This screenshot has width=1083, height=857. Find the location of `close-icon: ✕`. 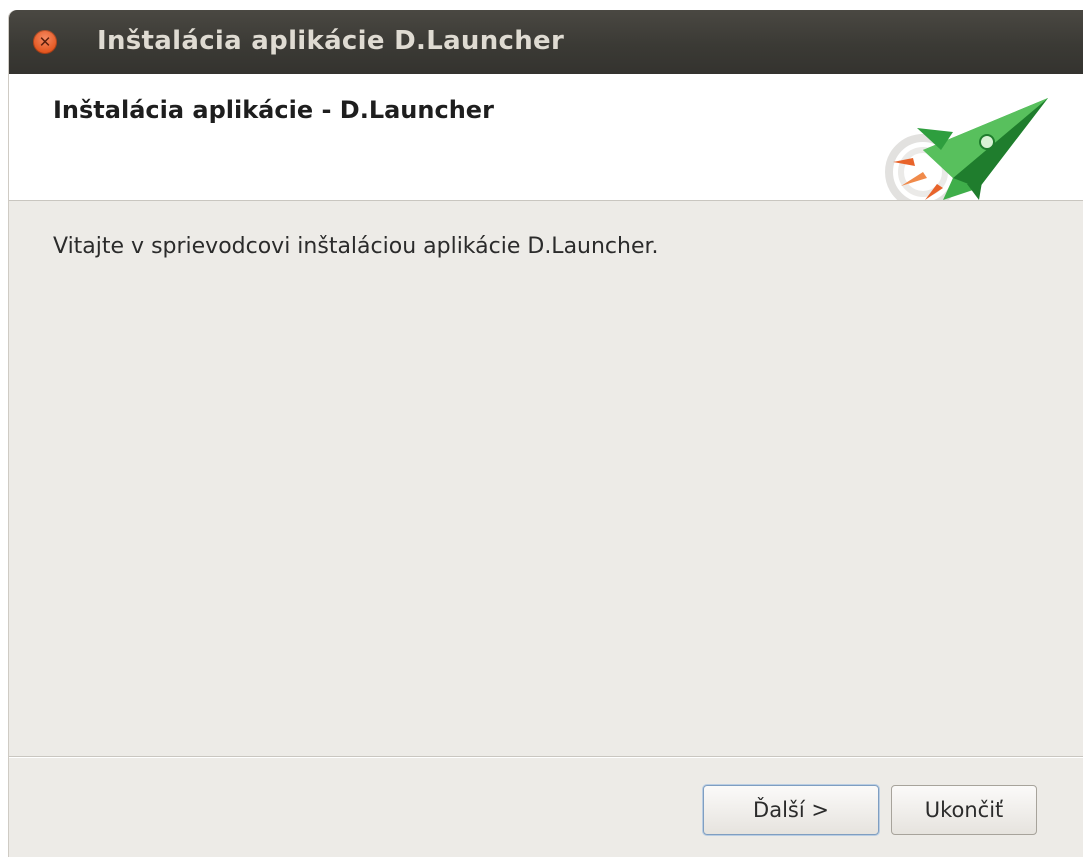

close-icon: ✕ is located at coordinates (45, 42).